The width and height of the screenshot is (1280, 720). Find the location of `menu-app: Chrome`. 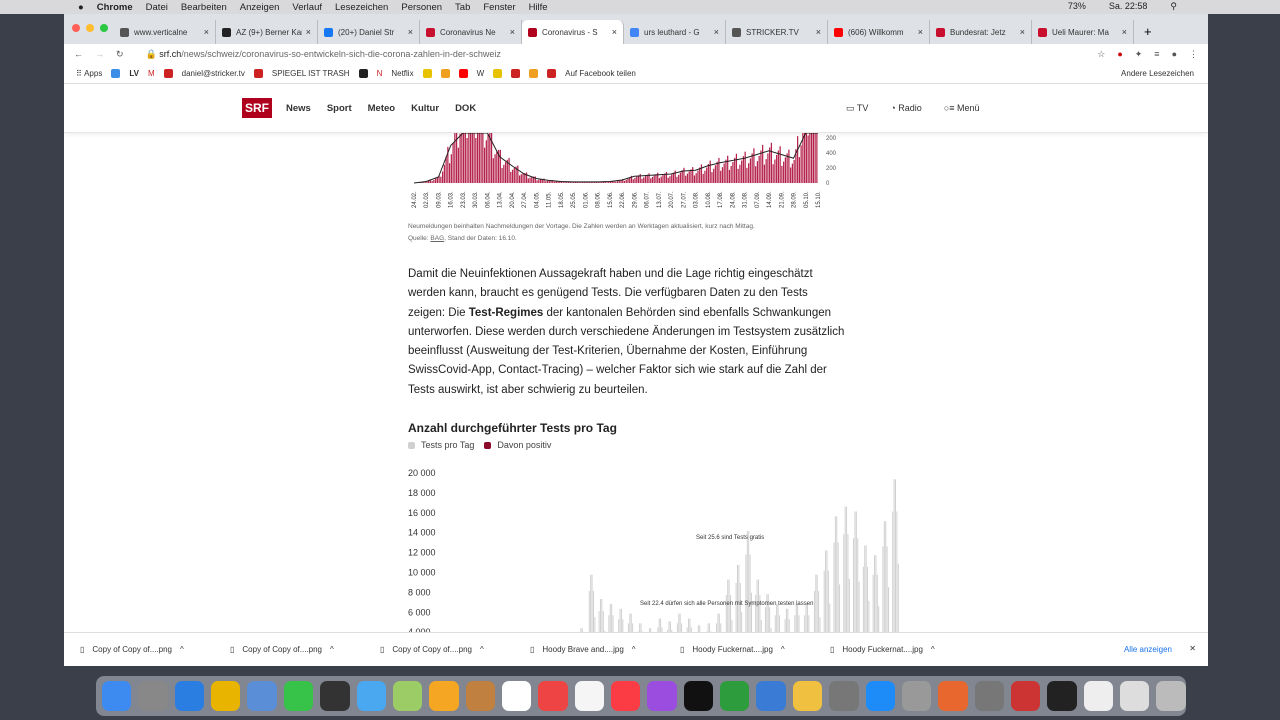

menu-app: Chrome is located at coordinates (115, 7).